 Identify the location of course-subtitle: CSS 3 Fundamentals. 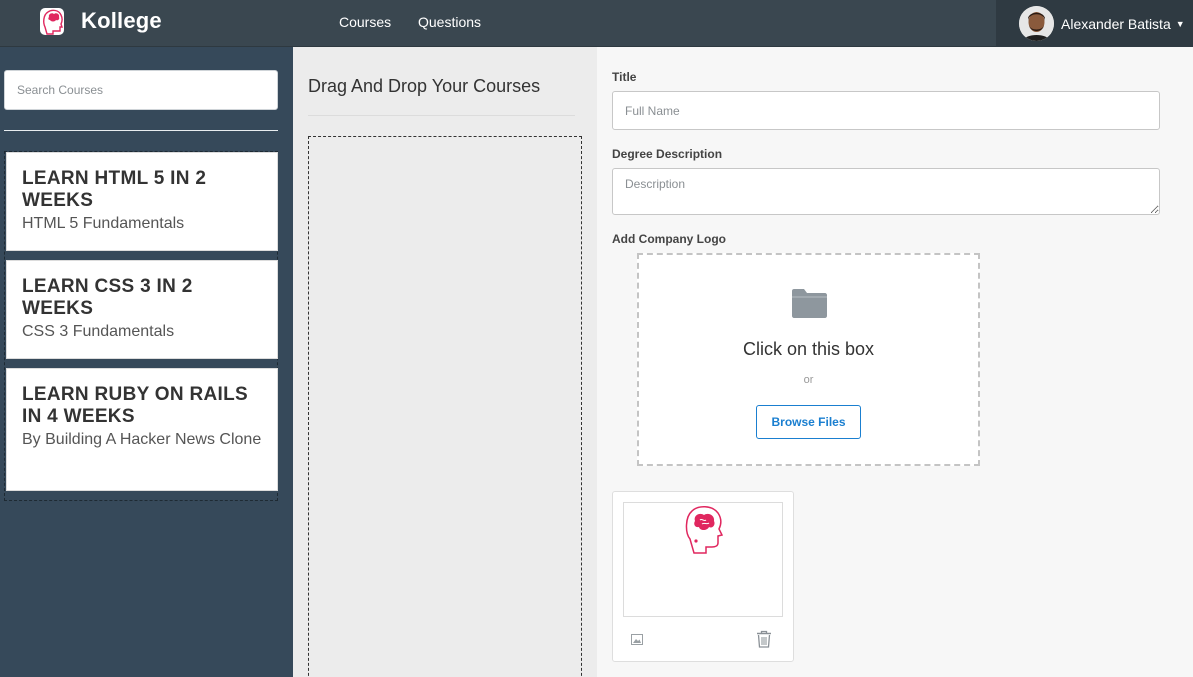
(98, 331).